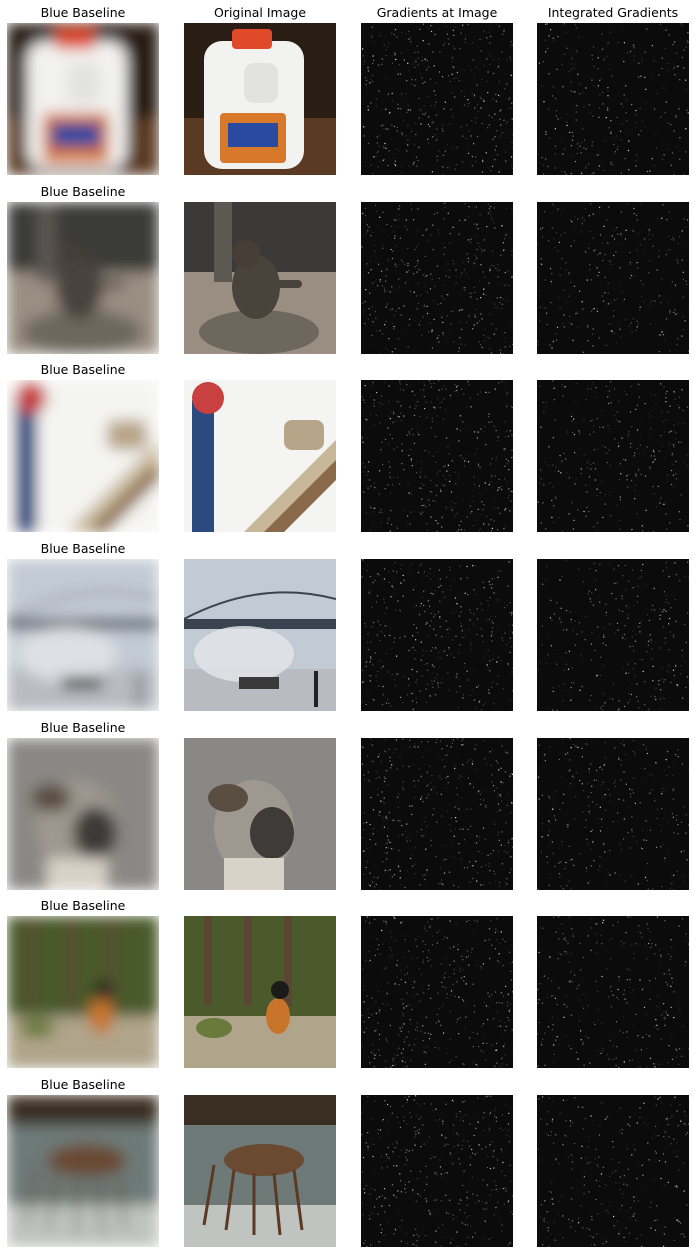  Describe the element at coordinates (83, 191) in the screenshot. I see `row-label-1: Blue Baseline` at that location.